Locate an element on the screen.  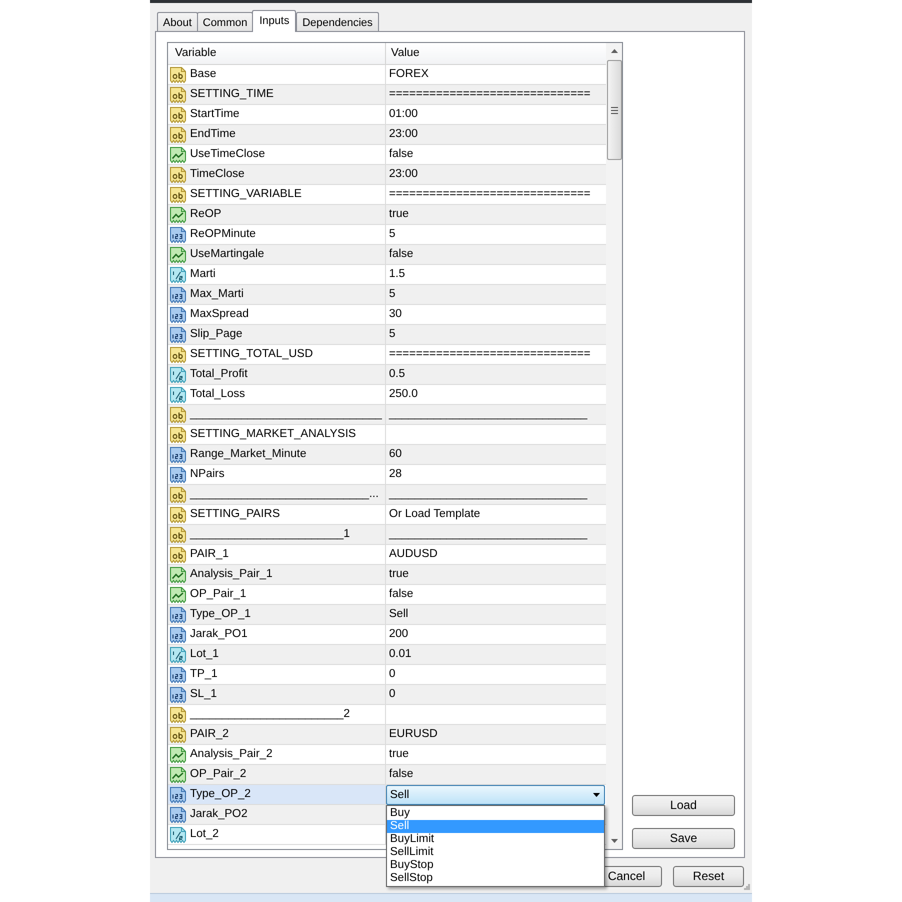
dropdown-option: SellLimit is located at coordinates (495, 852).